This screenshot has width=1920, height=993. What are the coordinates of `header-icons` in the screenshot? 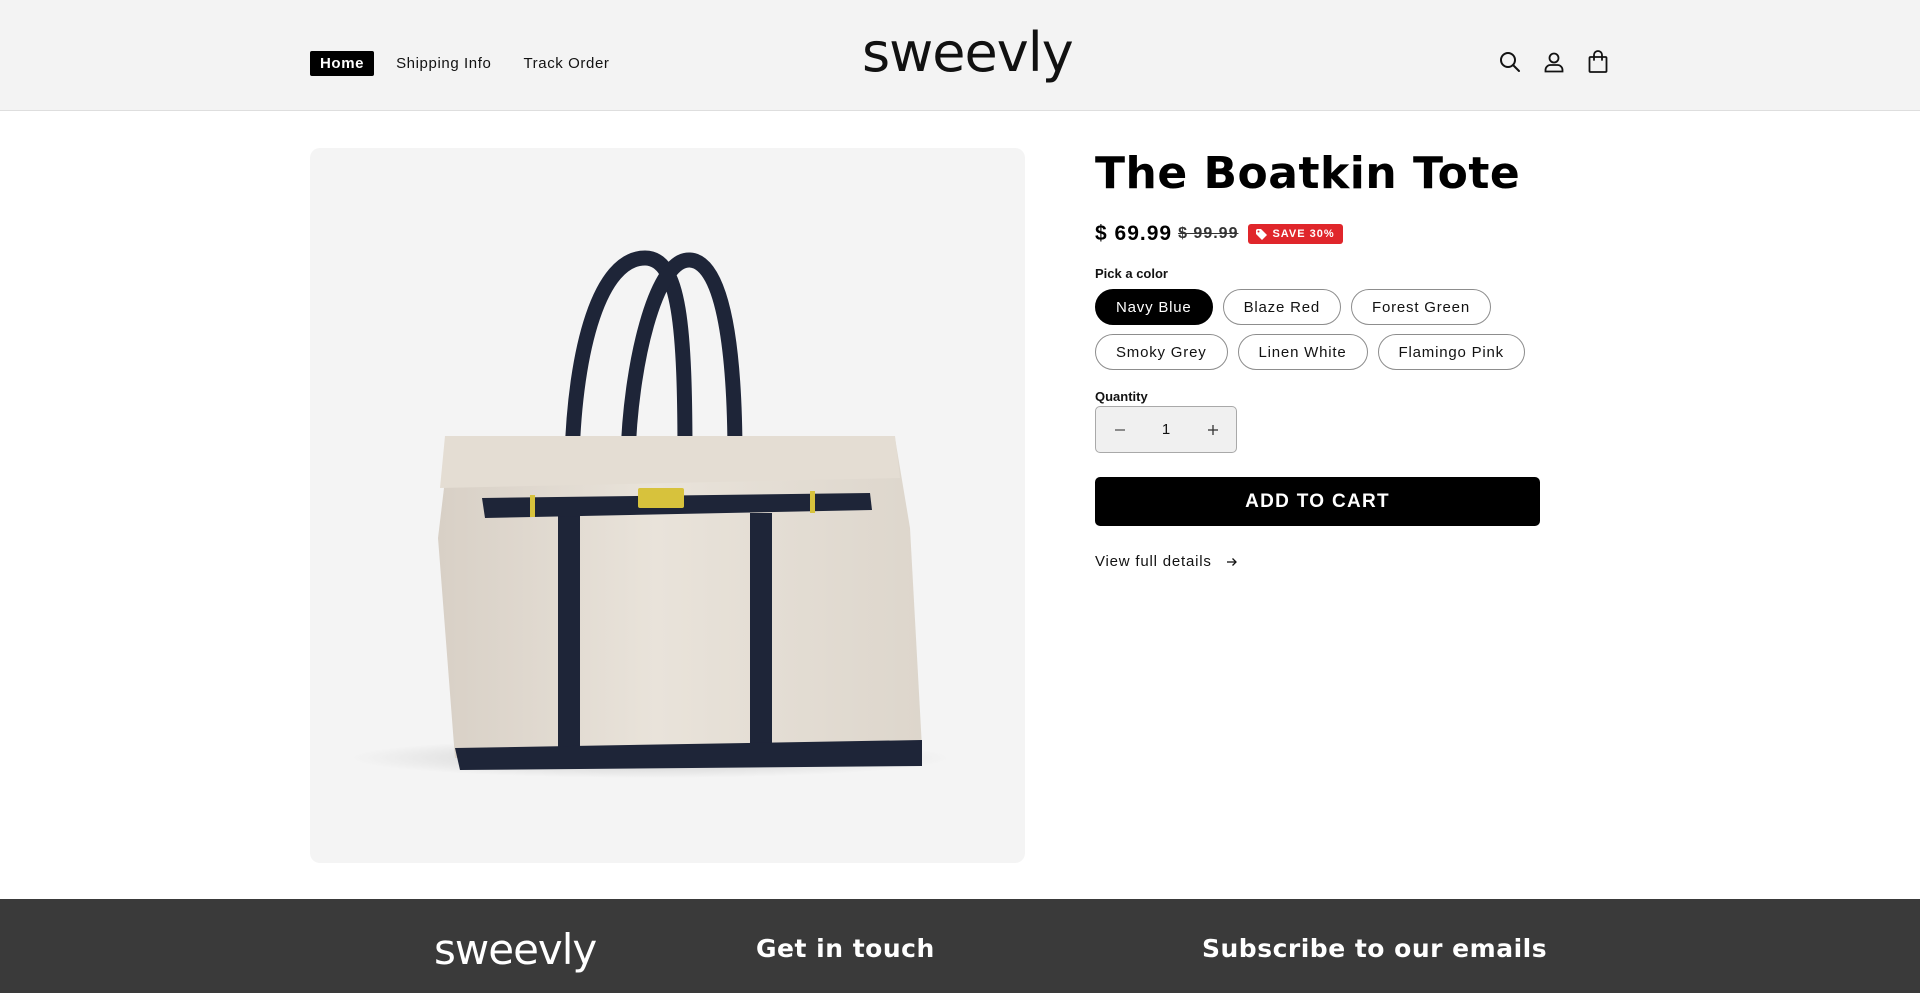 It's located at (1554, 62).